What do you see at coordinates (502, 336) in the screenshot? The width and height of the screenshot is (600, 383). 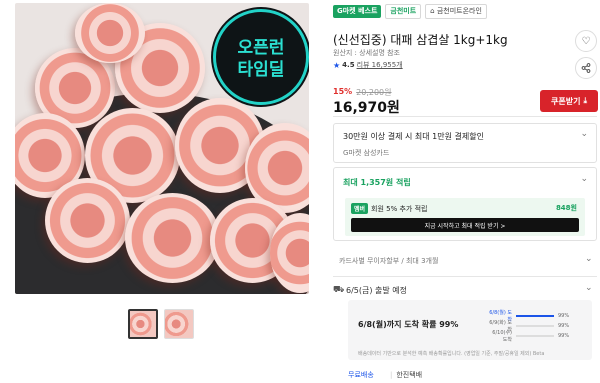 I see `eta-row-label: 6/10(수) 도착` at bounding box center [502, 336].